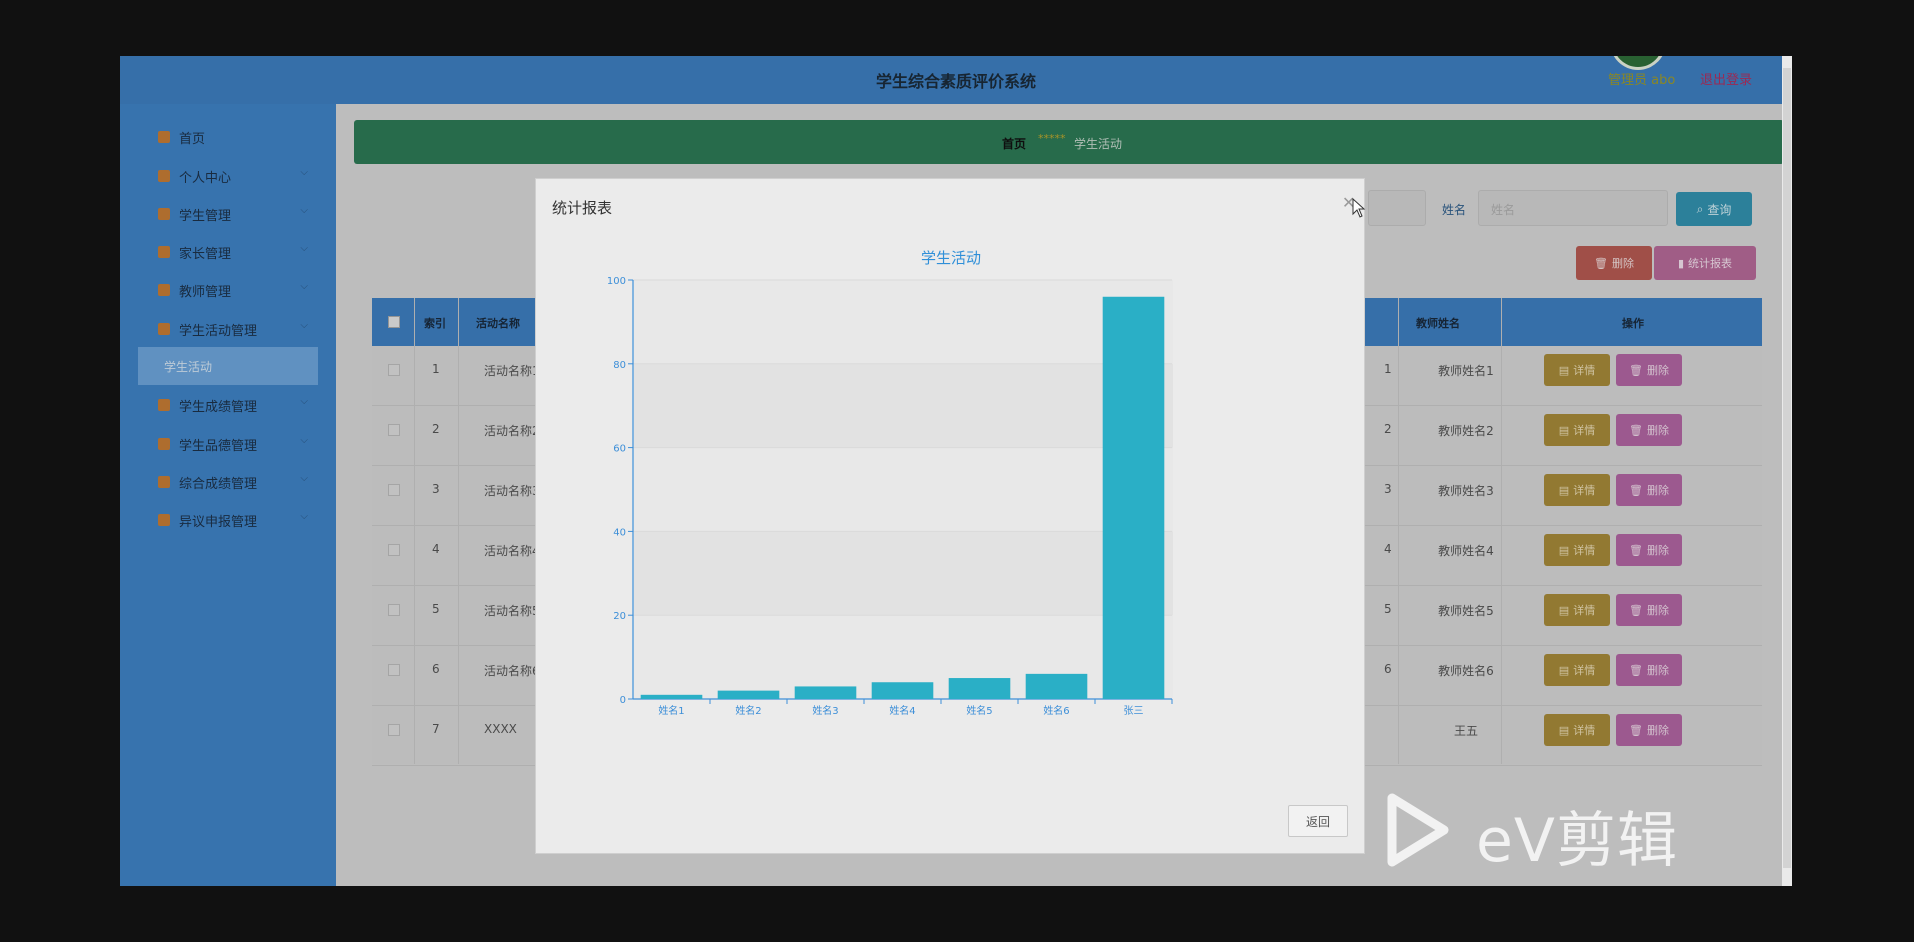 Image resolution: width=1914 pixels, height=942 pixels. I want to click on y-tick-label: 60, so click(619, 449).